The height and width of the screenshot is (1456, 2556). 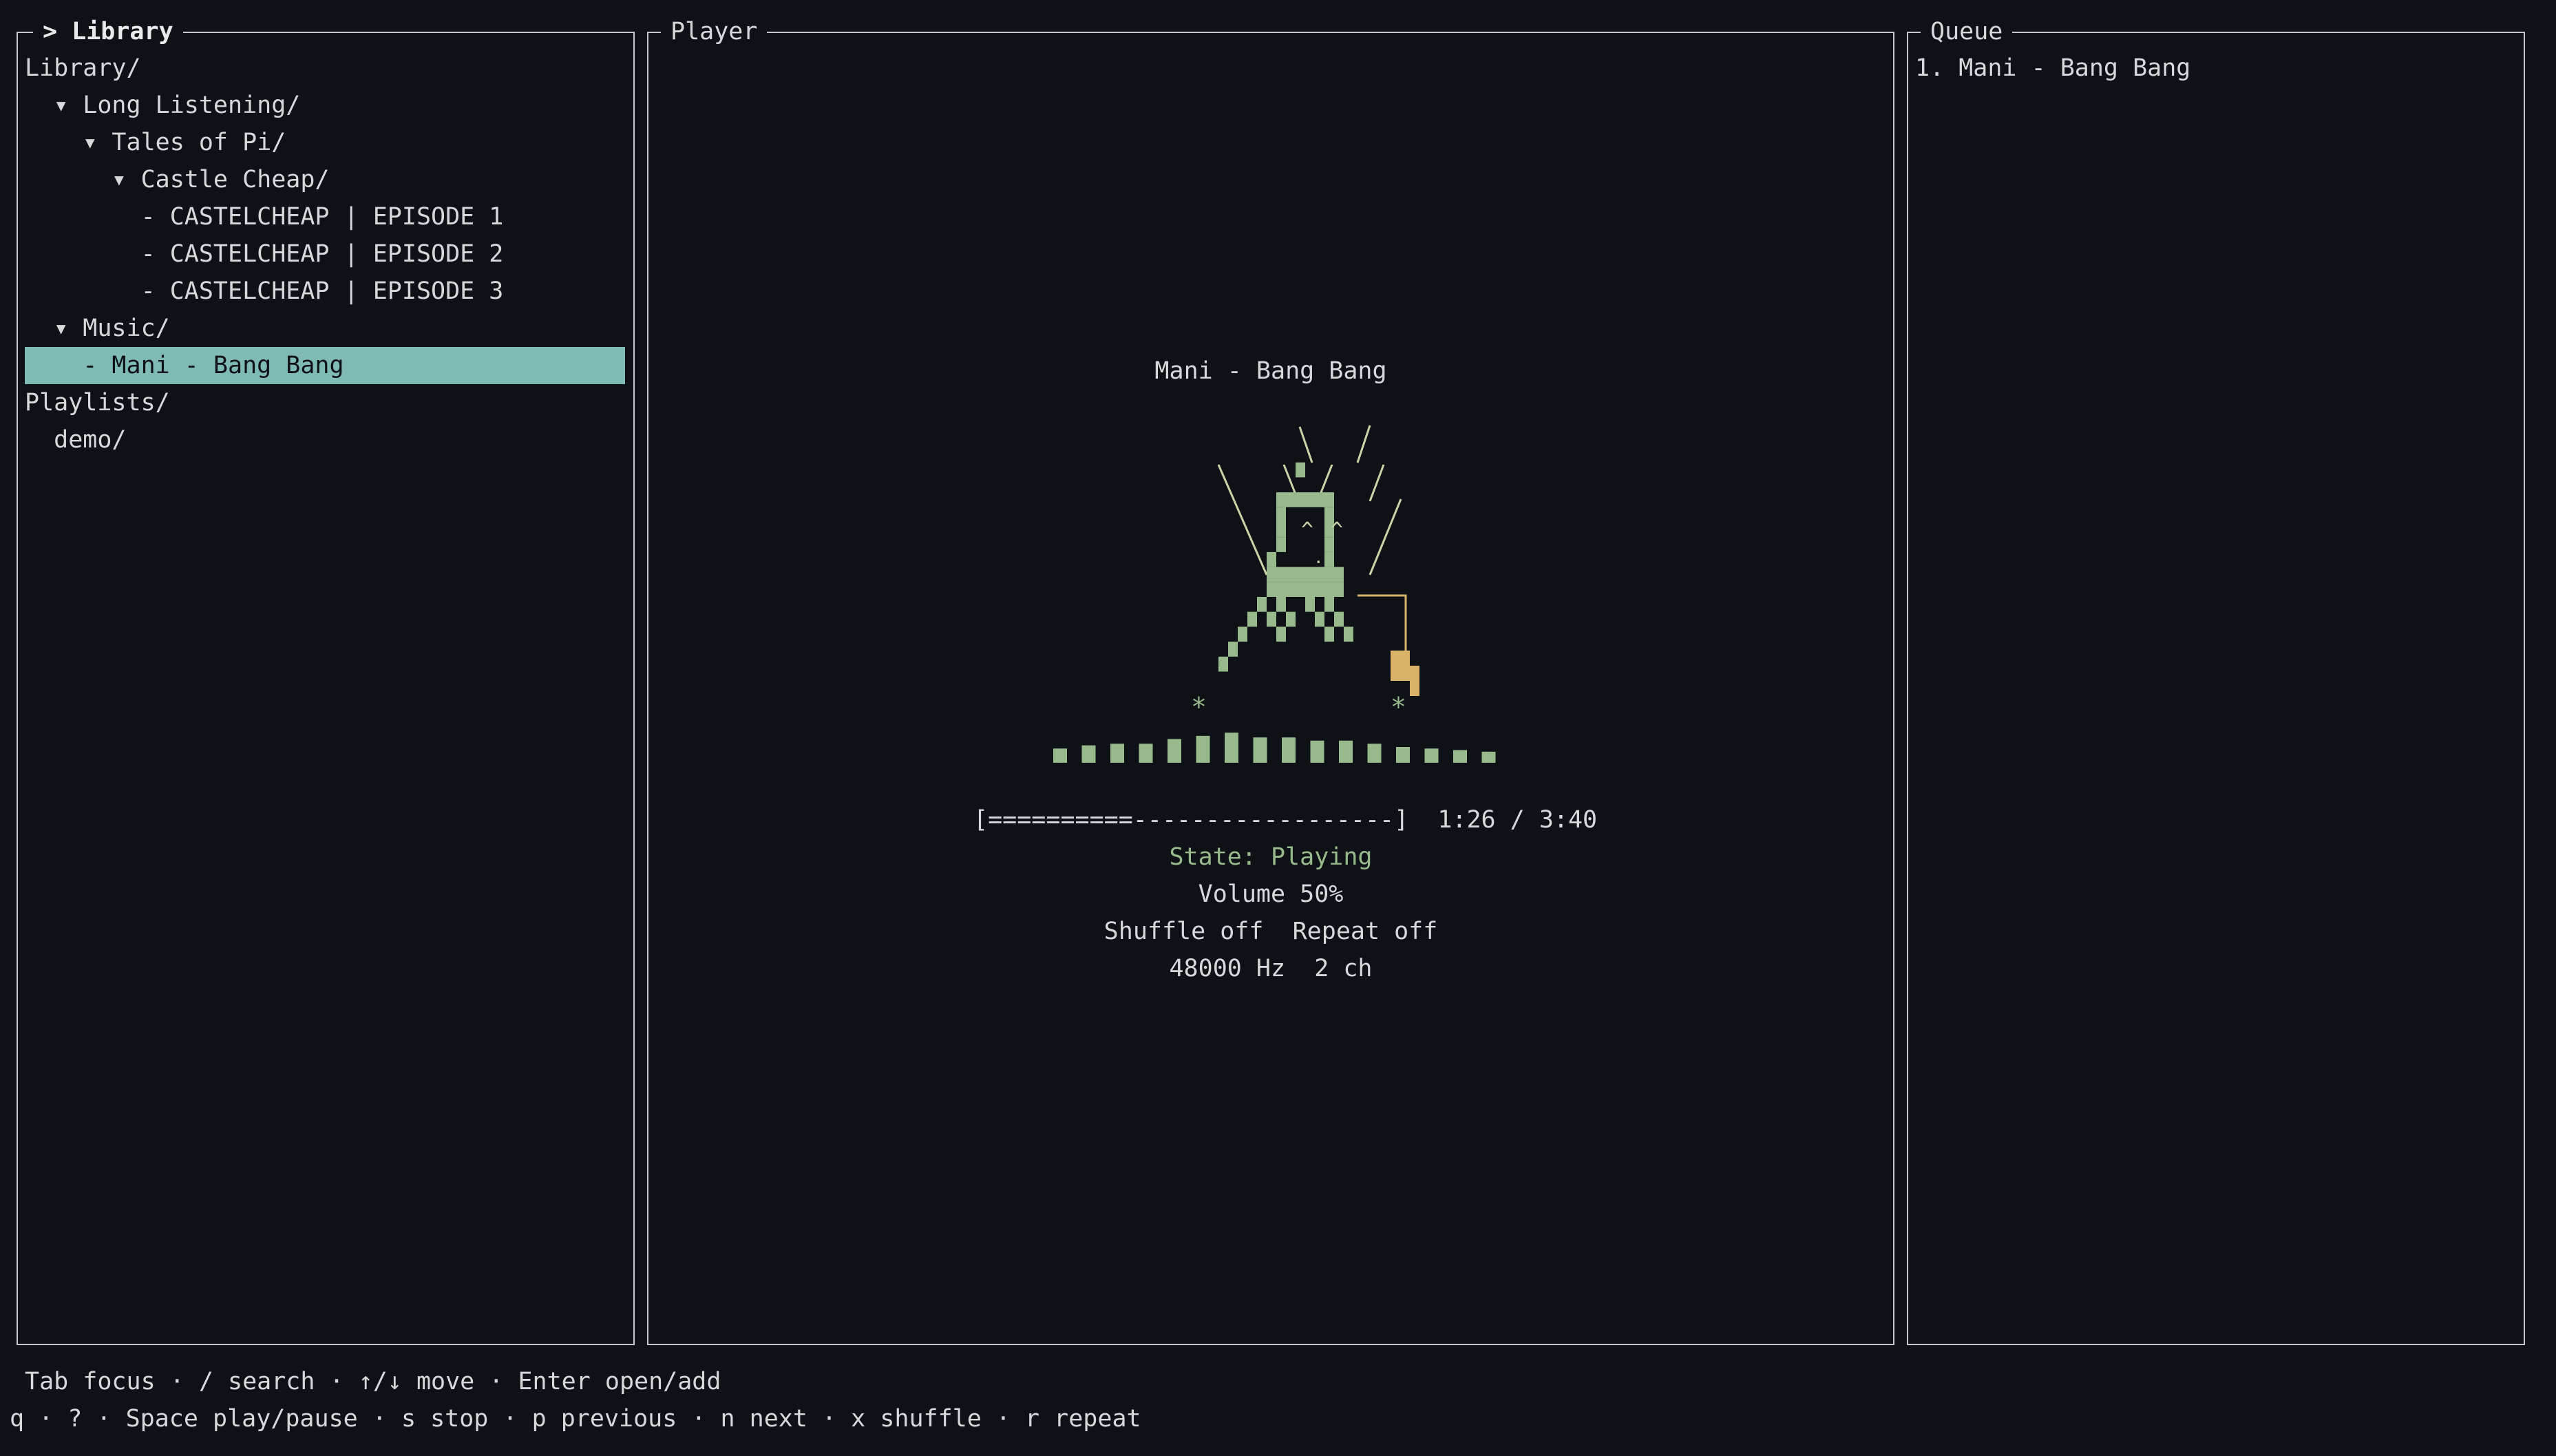 I want to click on library-item: - CASTELCHEAP | EPISODE 2, so click(x=264, y=254).